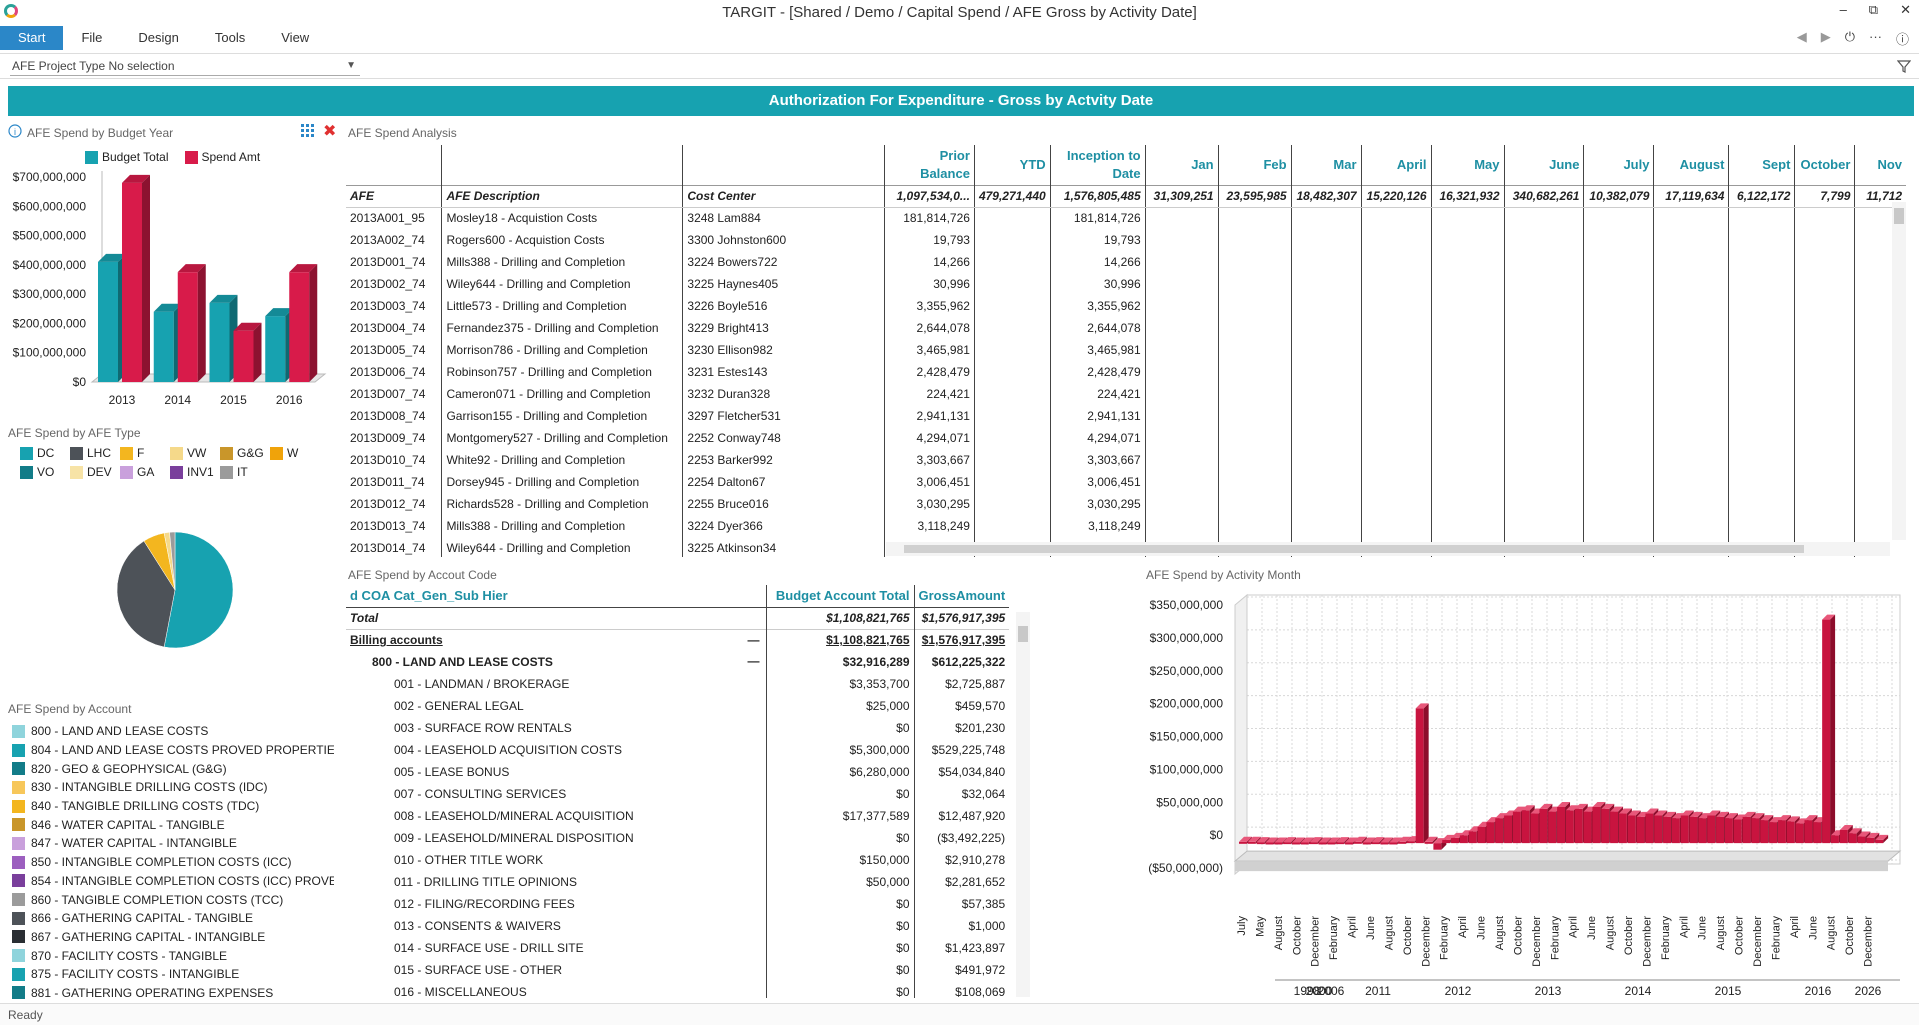  What do you see at coordinates (90, 453) in the screenshot?
I see `afe-type-legend-item: LHC` at bounding box center [90, 453].